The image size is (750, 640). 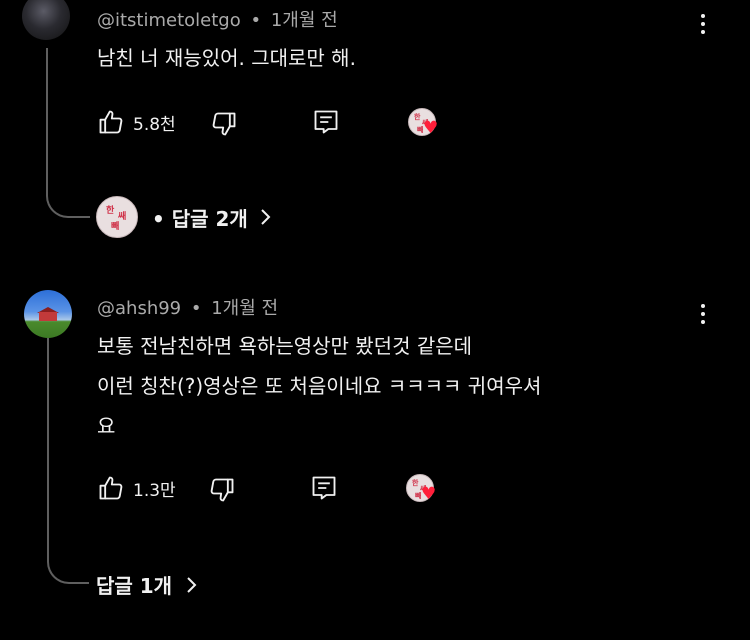 I want to click on replies-label: • 답글 2개, so click(x=200, y=218).